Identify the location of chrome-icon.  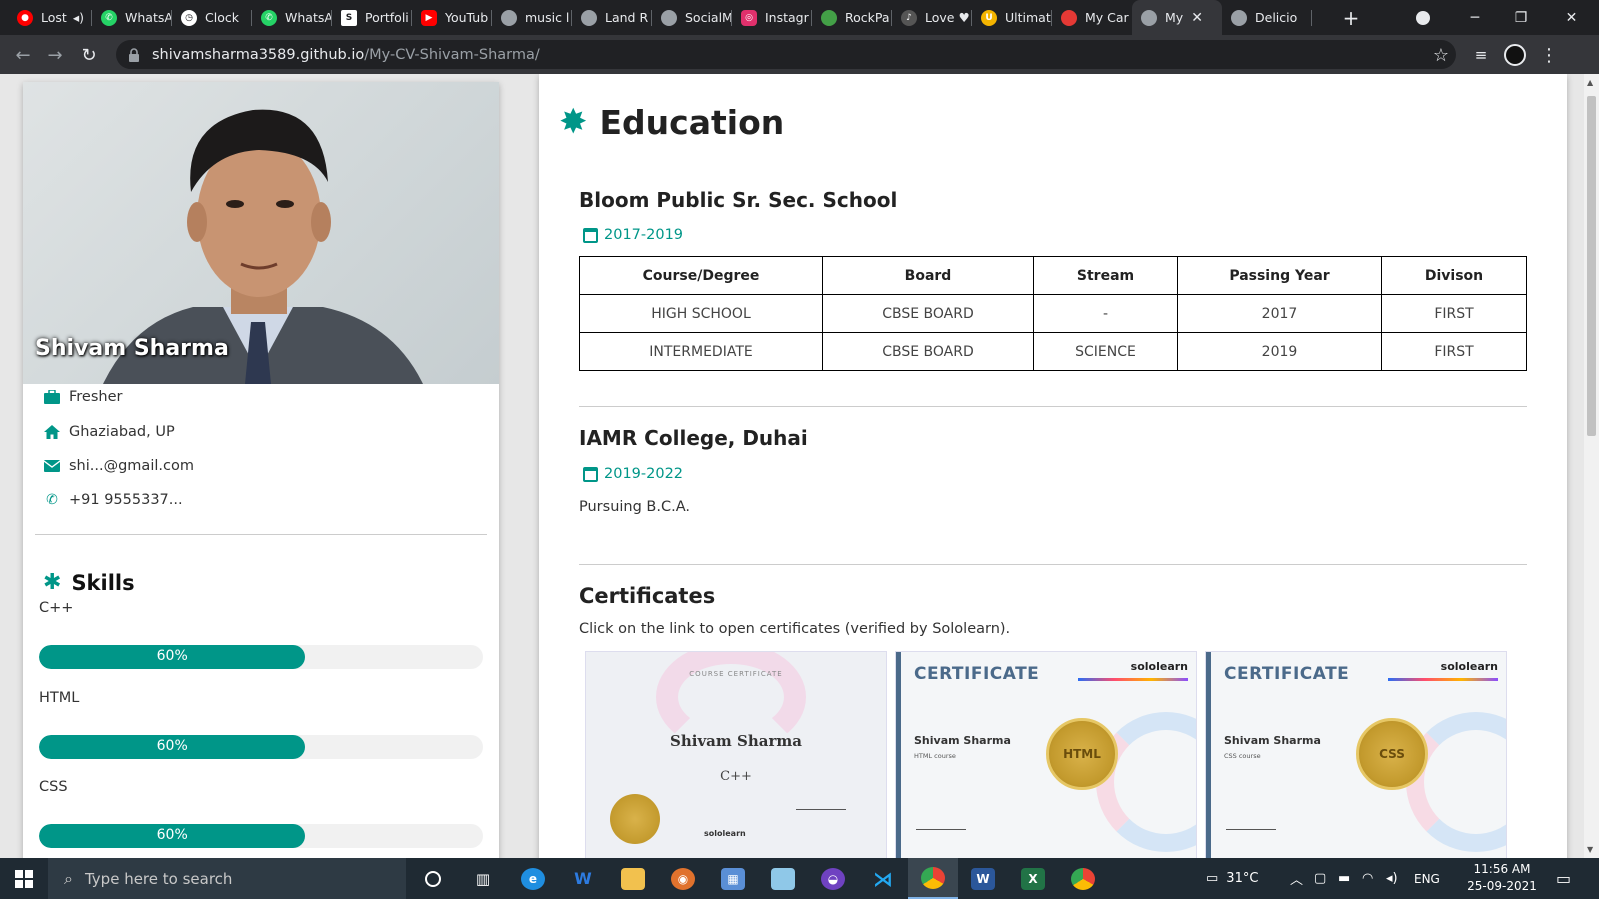
(933, 878).